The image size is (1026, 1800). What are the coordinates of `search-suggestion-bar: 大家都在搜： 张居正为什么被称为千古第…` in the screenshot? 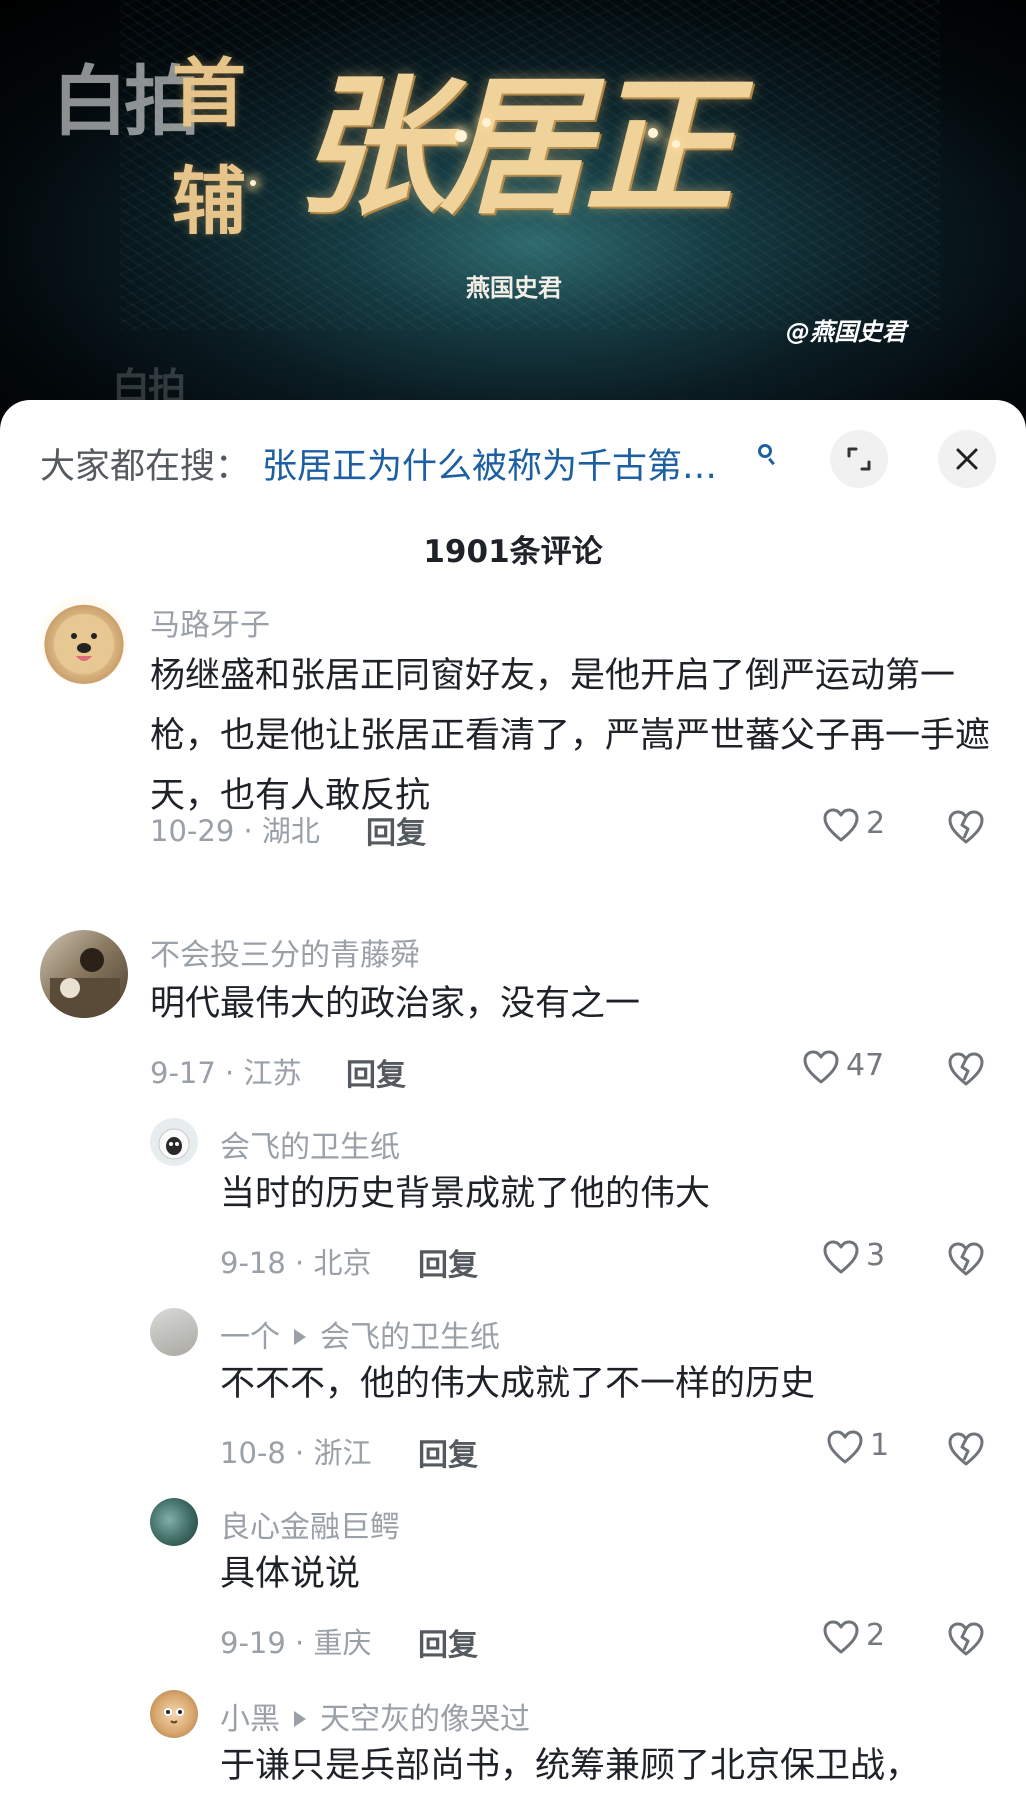 It's located at (513, 460).